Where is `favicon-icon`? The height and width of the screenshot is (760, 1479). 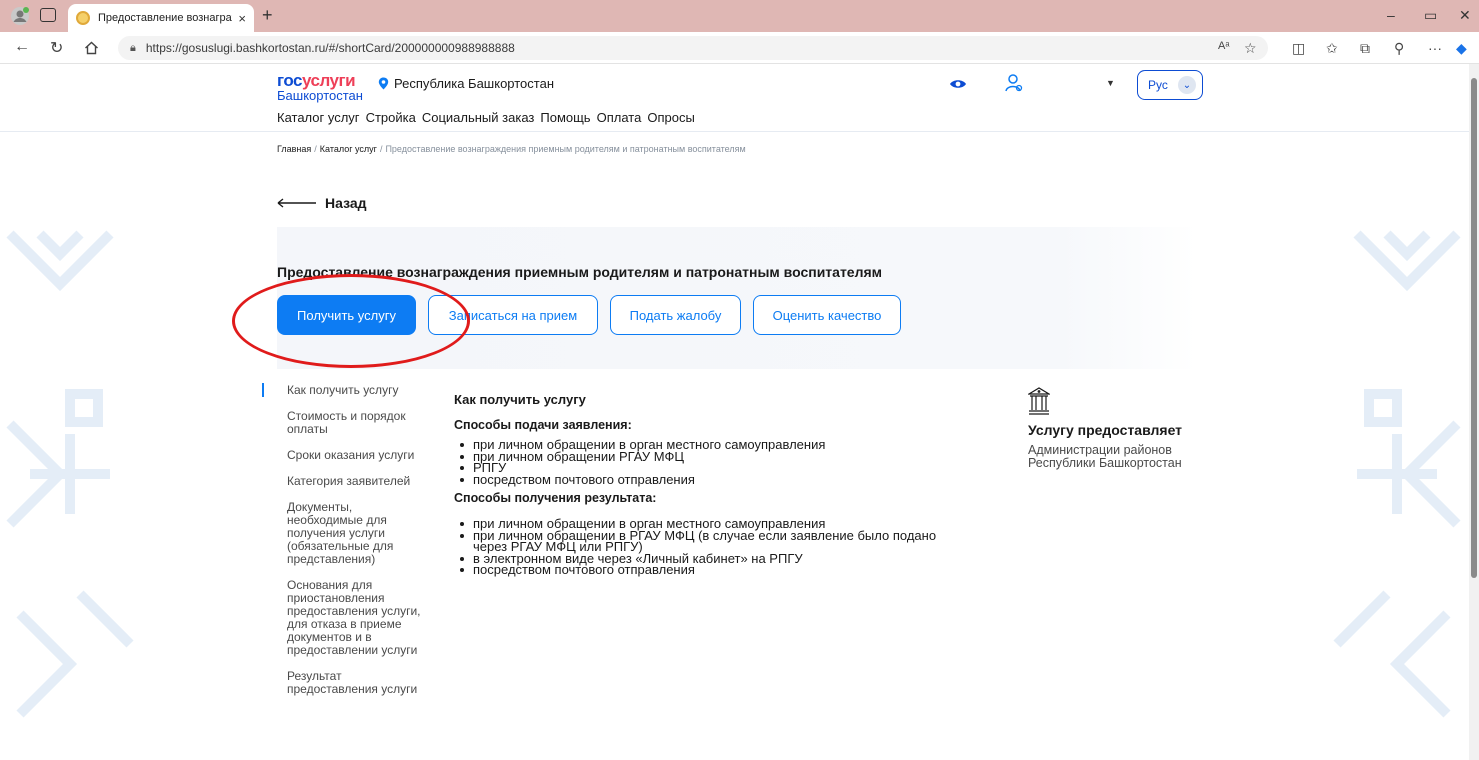
favicon-icon is located at coordinates (83, 18).